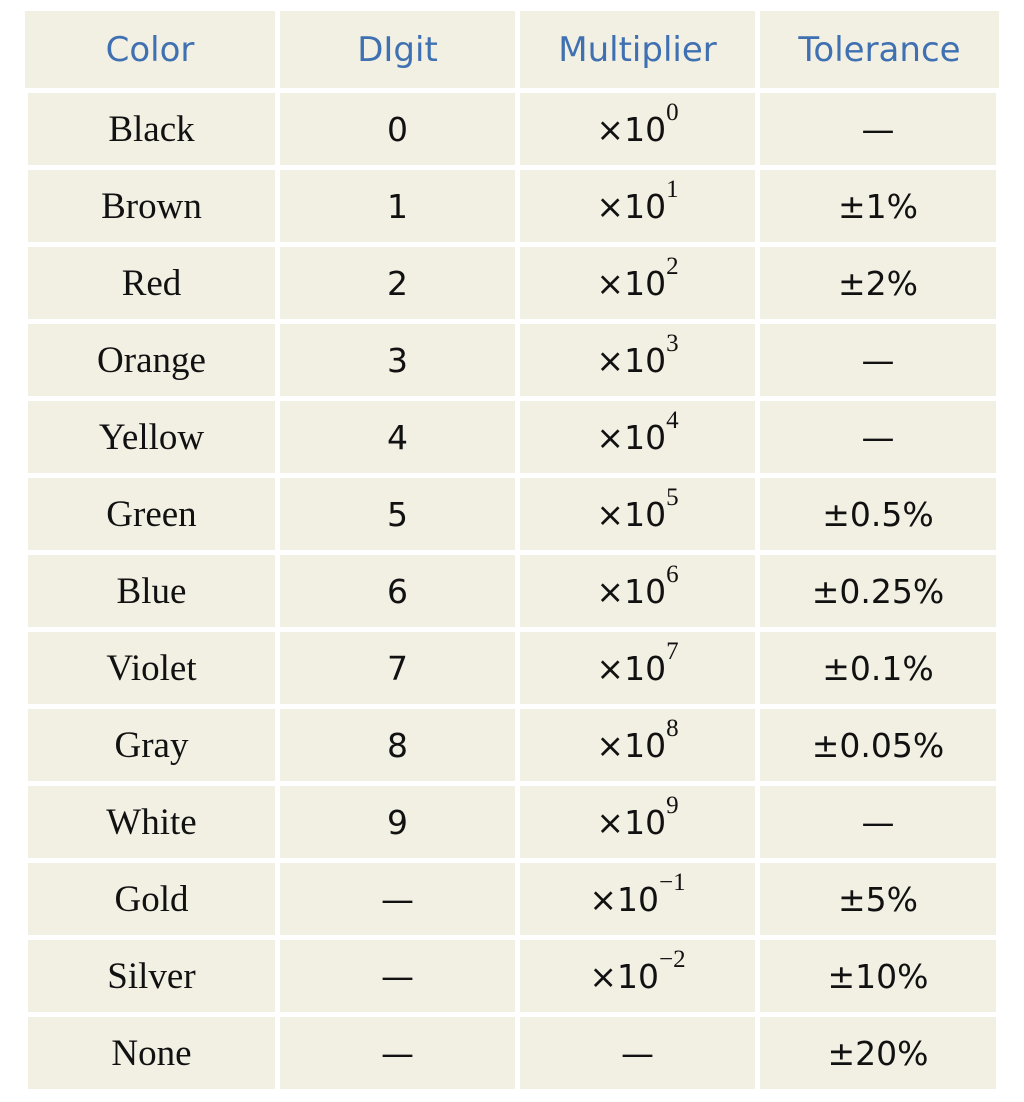  Describe the element at coordinates (397, 591) in the screenshot. I see `digit-value: 6` at that location.